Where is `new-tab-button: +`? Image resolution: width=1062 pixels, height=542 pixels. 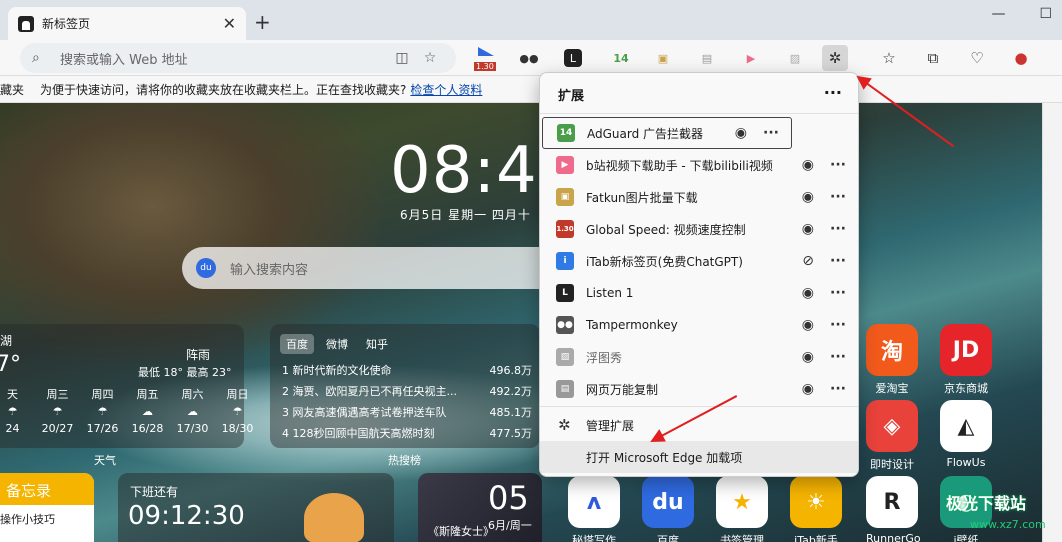 new-tab-button: + is located at coordinates (262, 22).